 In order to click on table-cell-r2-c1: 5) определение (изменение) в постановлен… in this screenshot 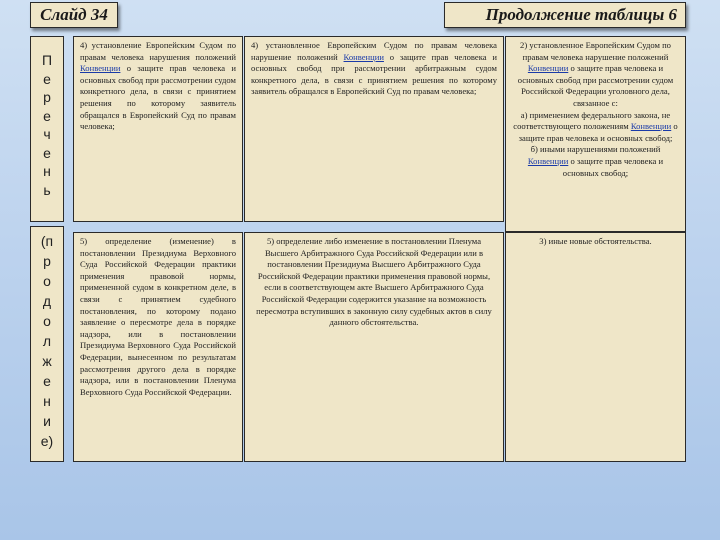, I will do `click(158, 347)`.